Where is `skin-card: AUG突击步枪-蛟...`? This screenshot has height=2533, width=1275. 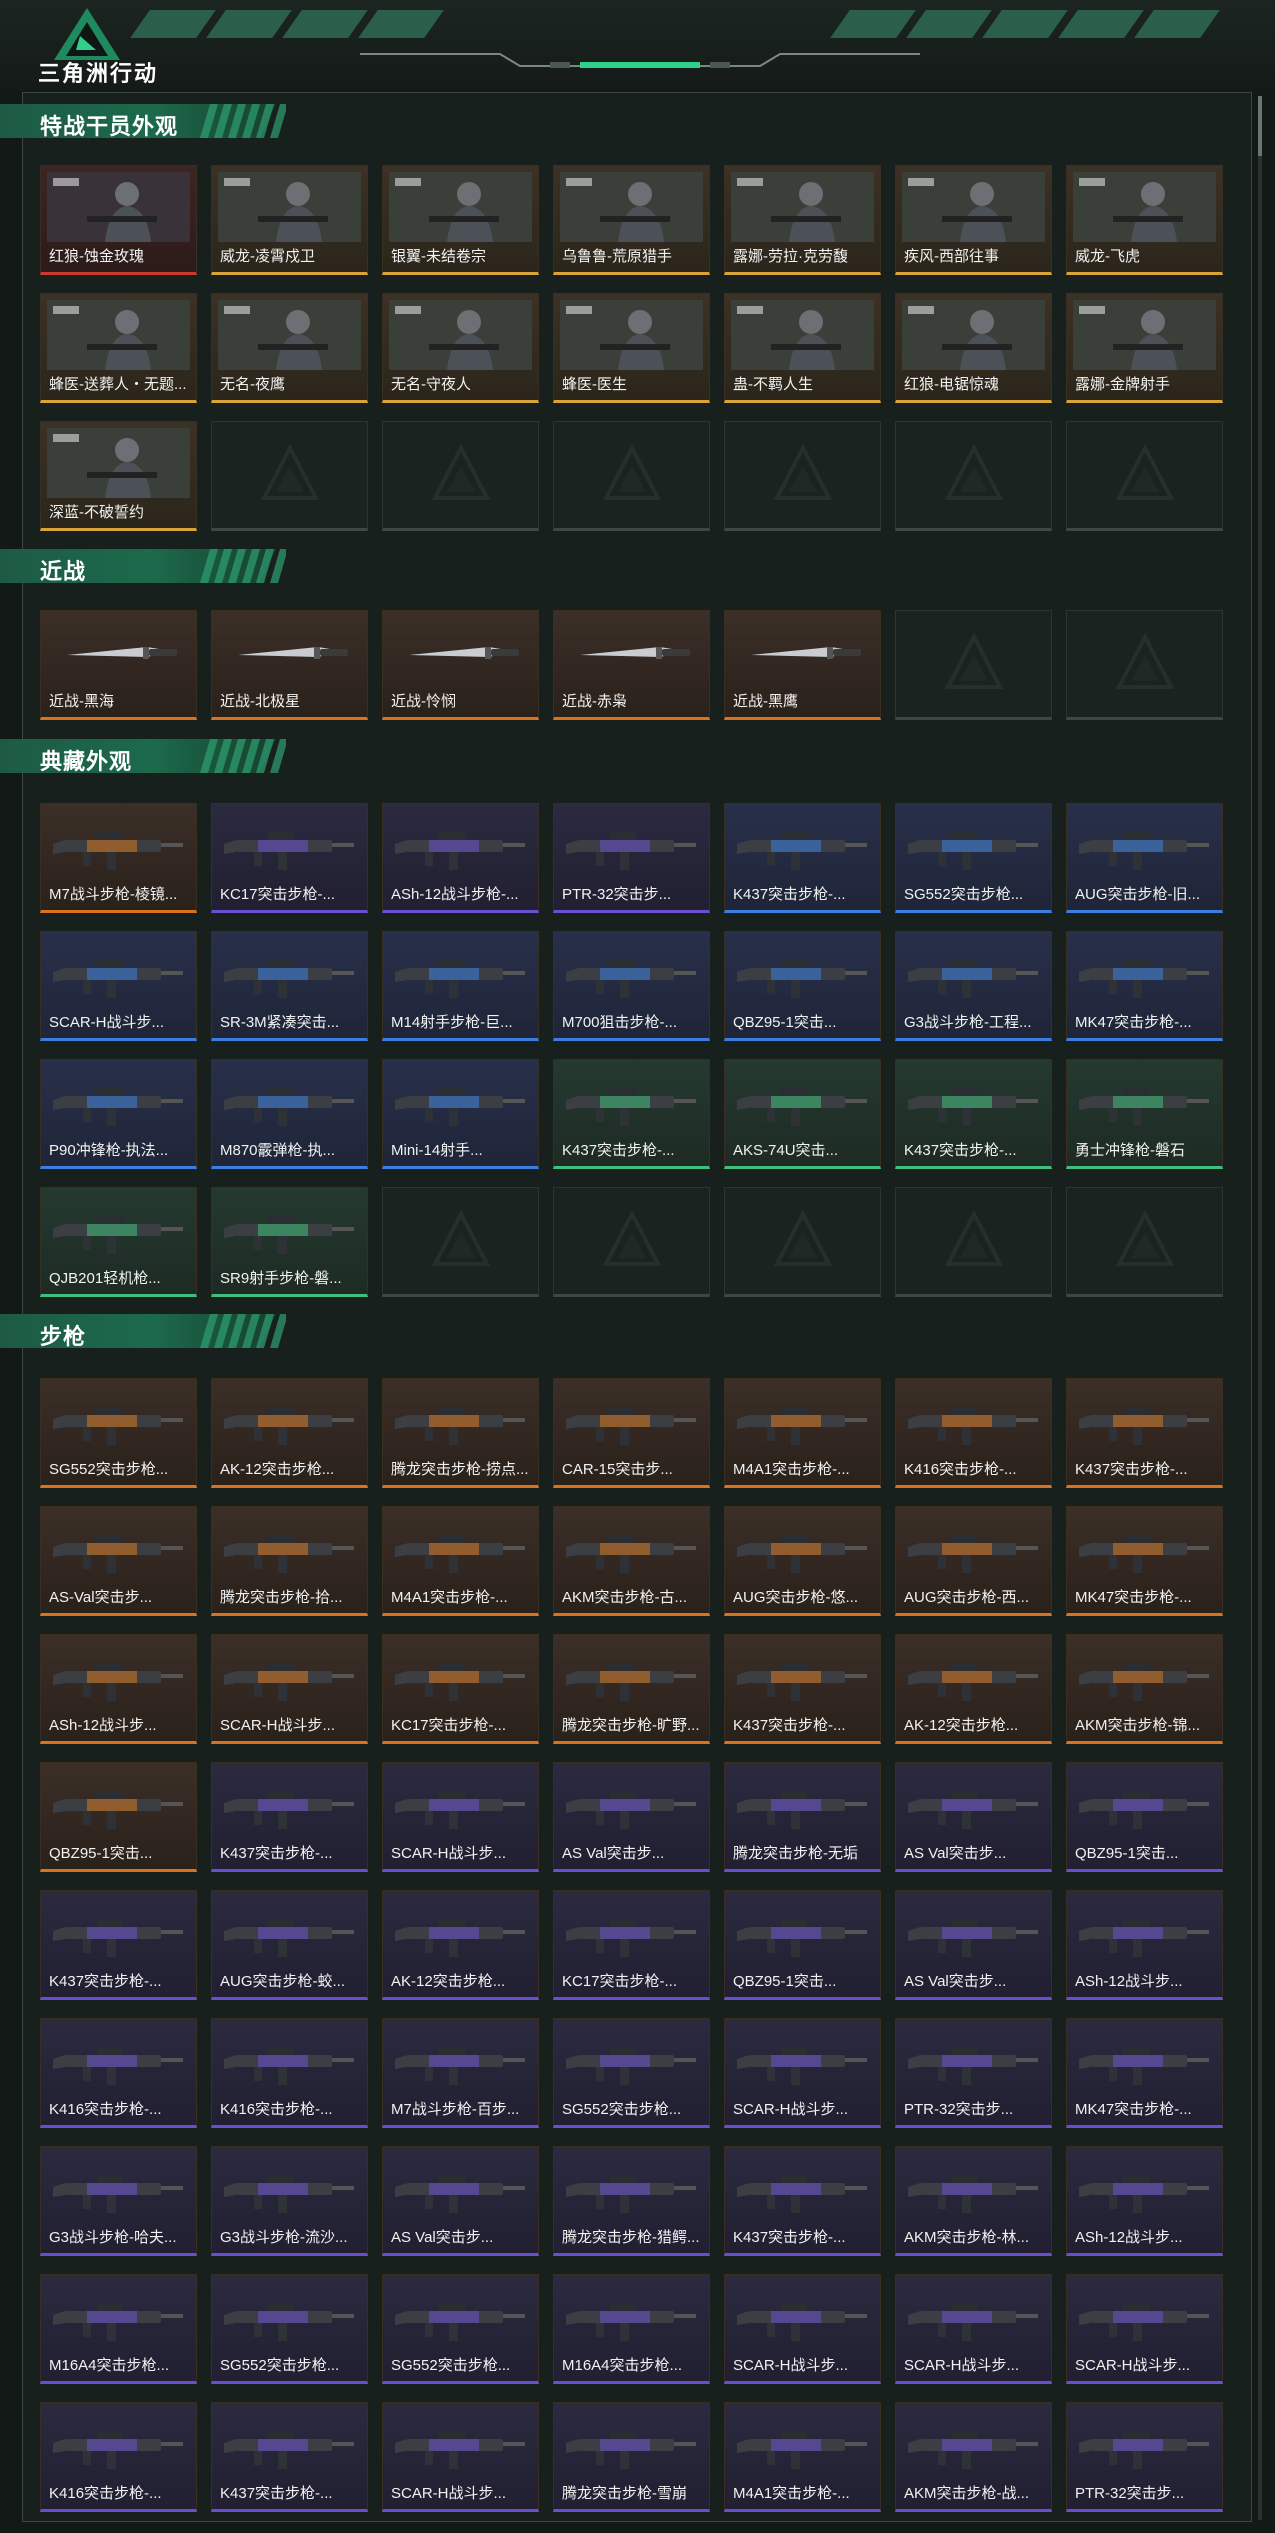 skin-card: AUG突击步枪-蛟... is located at coordinates (289, 1945).